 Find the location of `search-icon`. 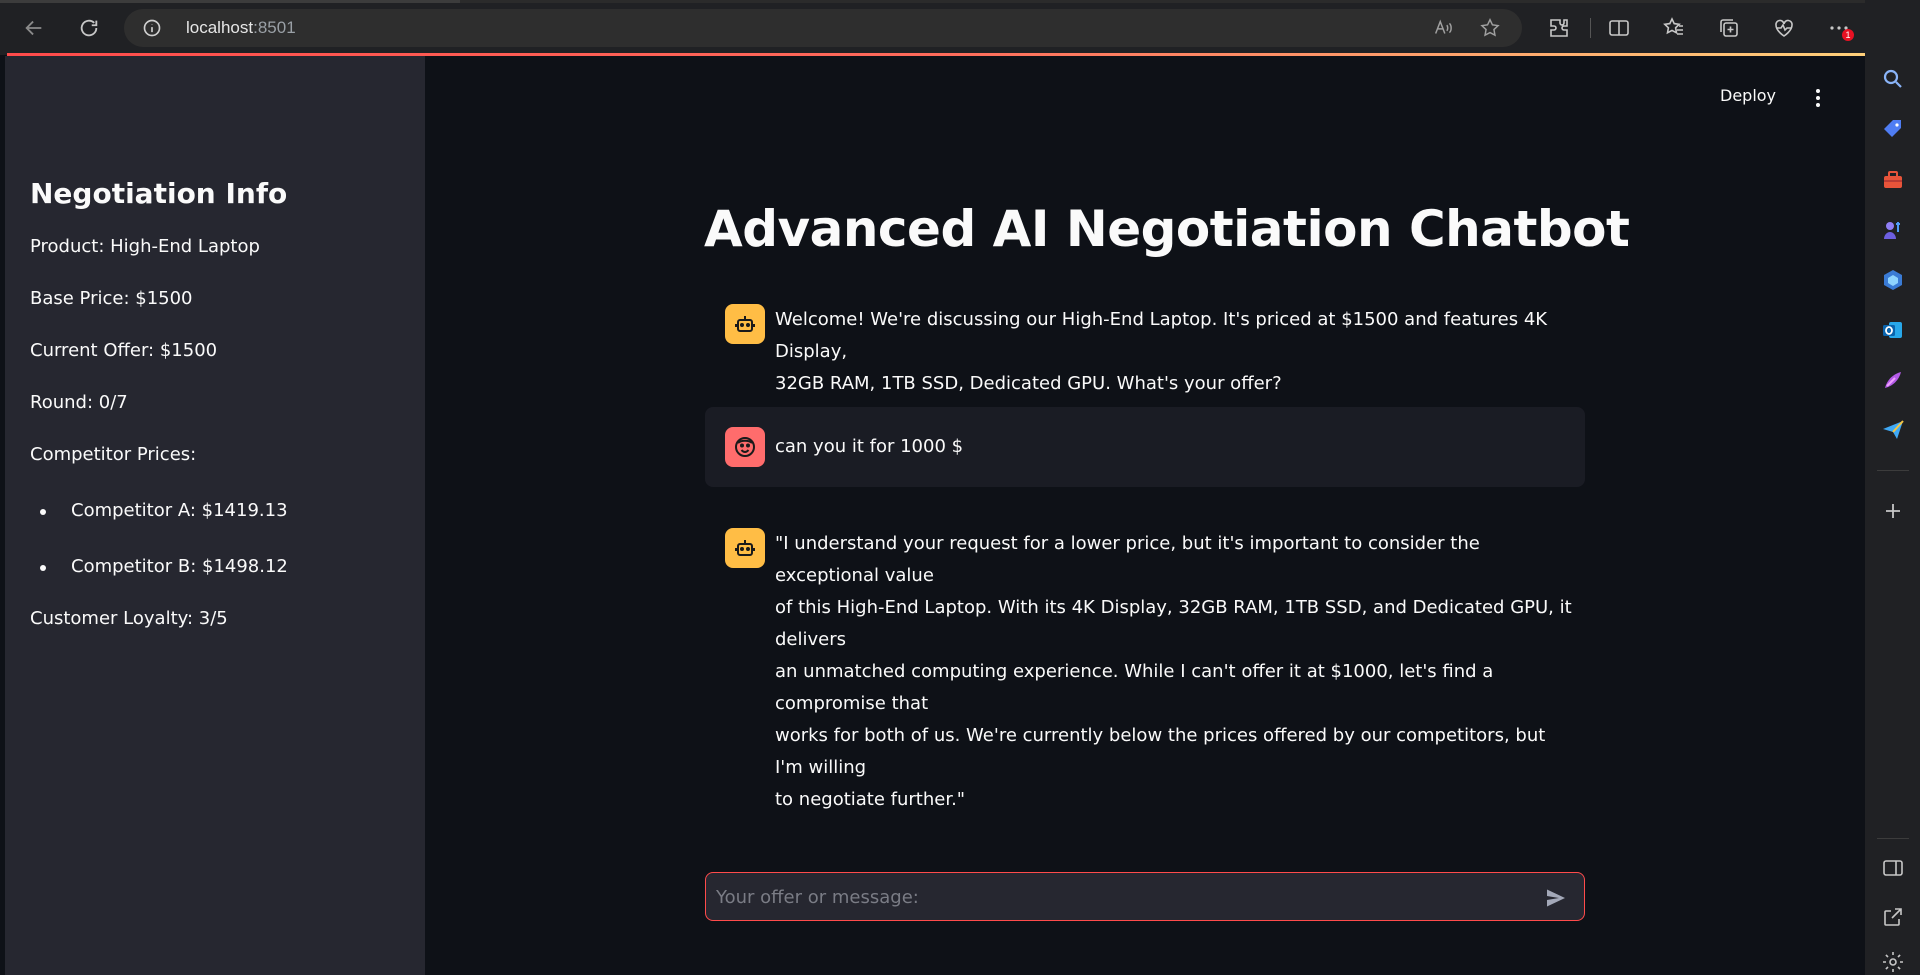

search-icon is located at coordinates (1893, 79).